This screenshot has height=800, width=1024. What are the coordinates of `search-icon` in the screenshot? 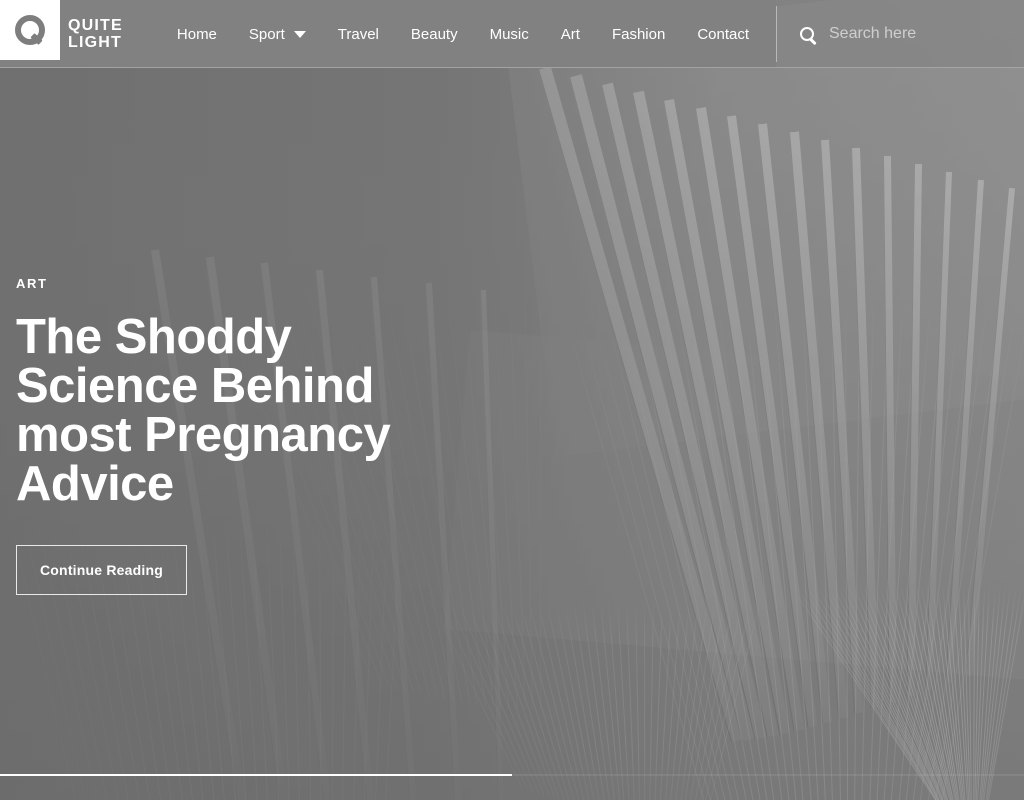 It's located at (807, 34).